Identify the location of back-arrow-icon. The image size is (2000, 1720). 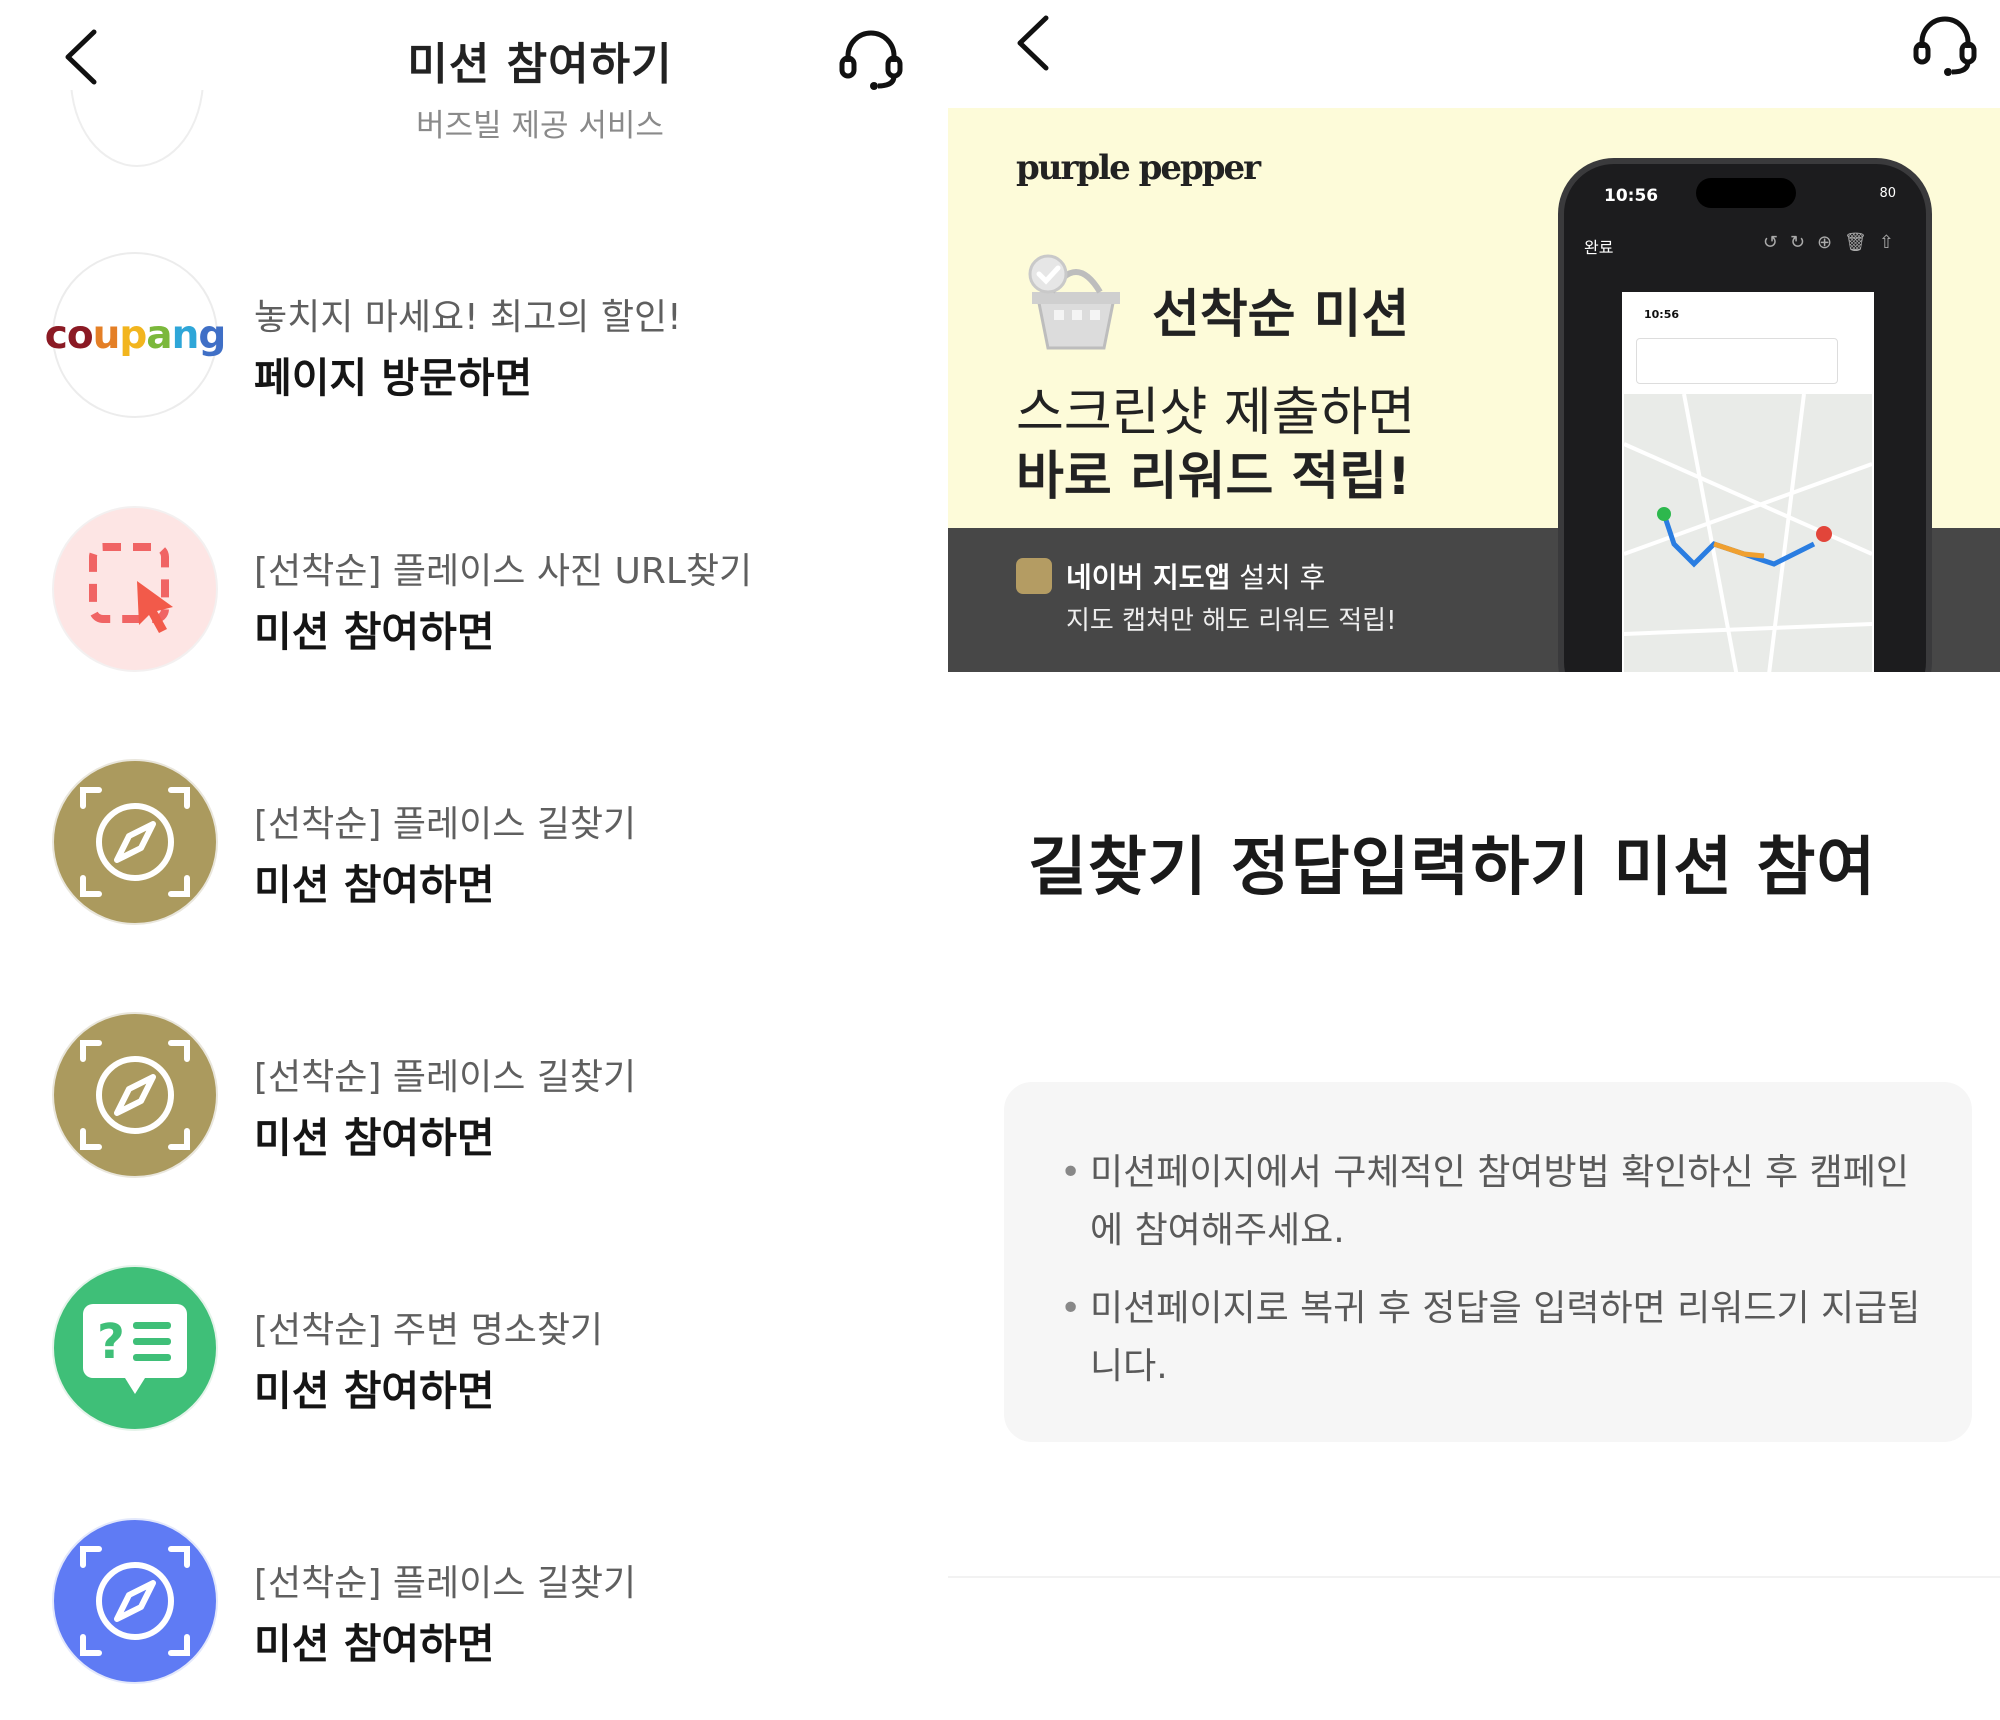
(1034, 43).